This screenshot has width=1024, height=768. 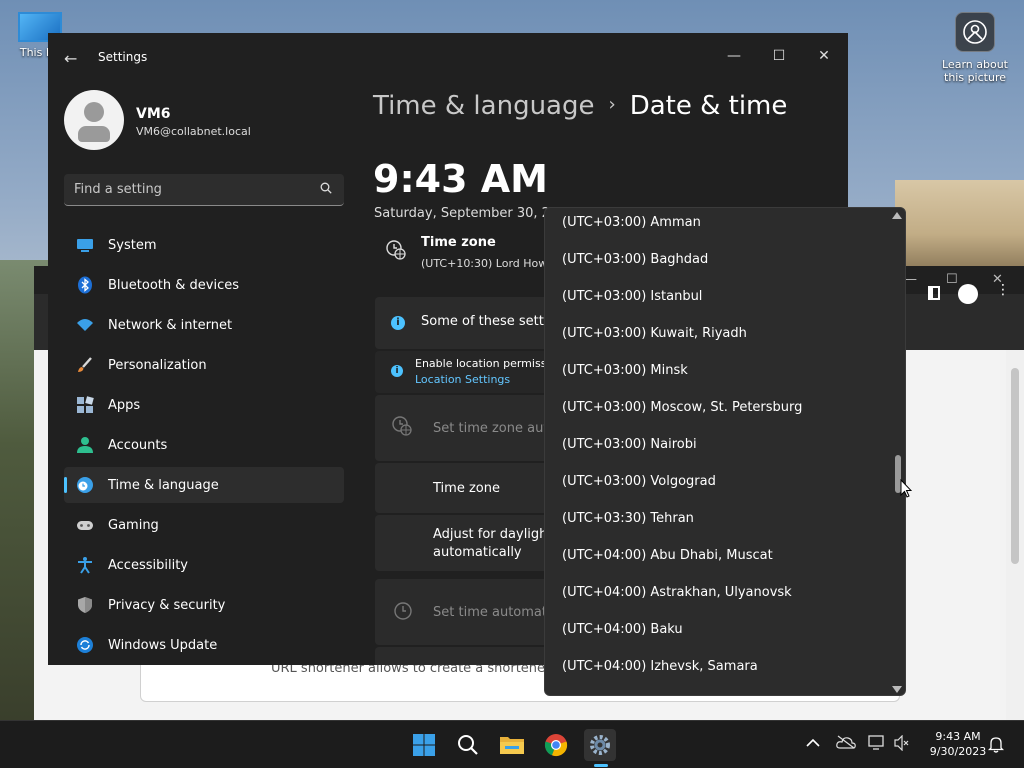 What do you see at coordinates (173, 285) in the screenshot?
I see `sidebar-item-label: Bluetooth & devices` at bounding box center [173, 285].